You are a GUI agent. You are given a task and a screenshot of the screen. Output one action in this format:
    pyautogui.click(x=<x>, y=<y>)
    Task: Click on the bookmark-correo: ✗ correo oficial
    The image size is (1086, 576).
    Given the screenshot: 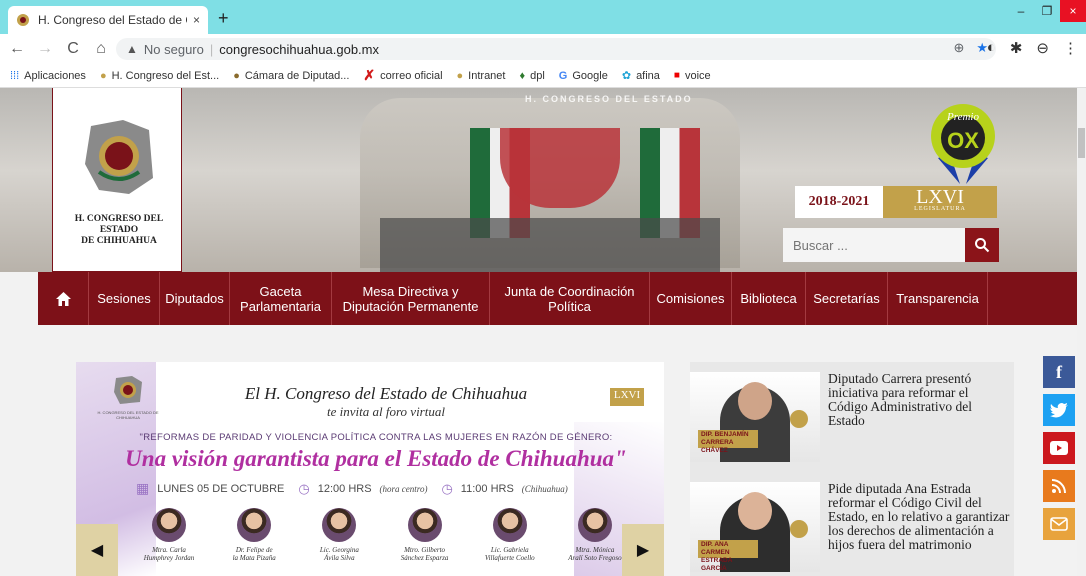 What is the action you would take?
    pyautogui.click(x=402, y=75)
    